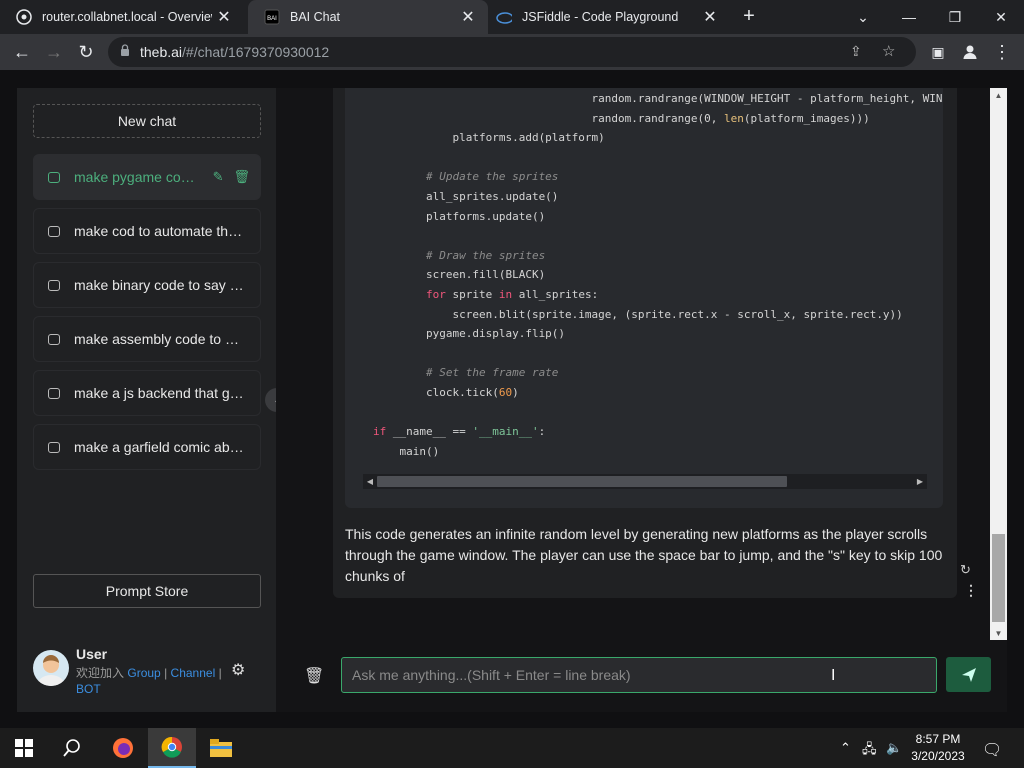 The width and height of the screenshot is (1024, 768). Describe the element at coordinates (970, 52) in the screenshot. I see `profile-icon` at that location.